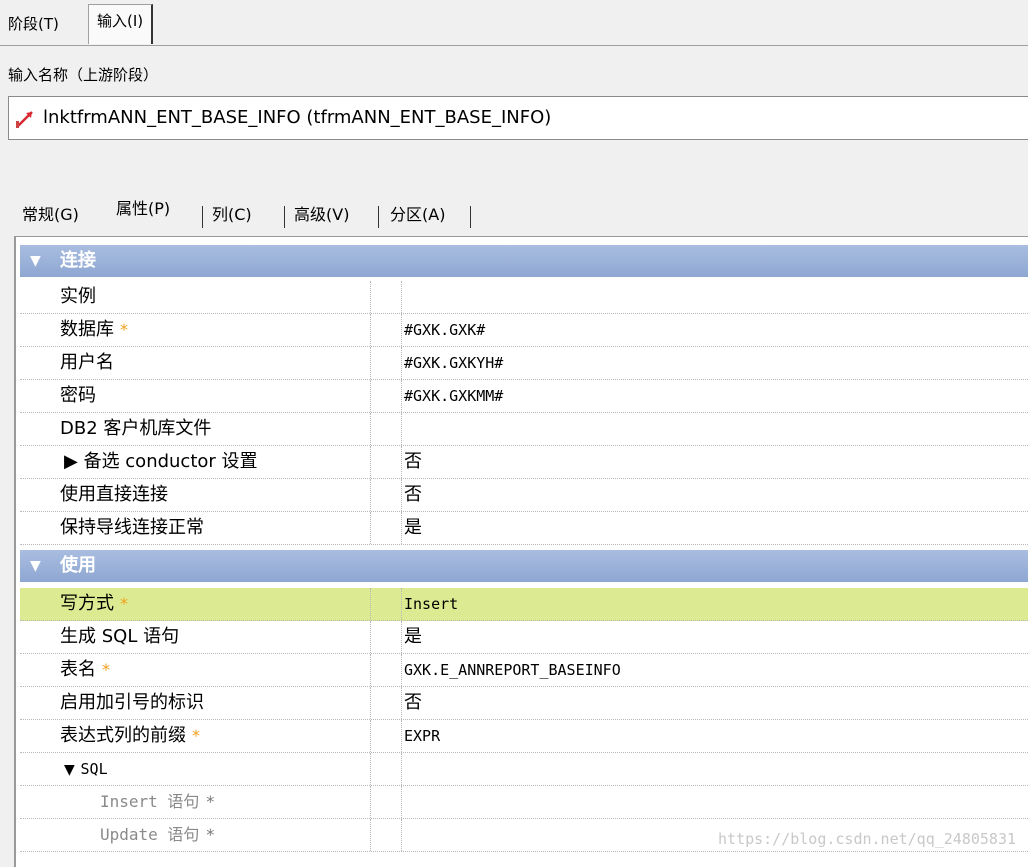 This screenshot has height=867, width=1028. I want to click on property-name: 表达式列的前缀 *, so click(130, 735).